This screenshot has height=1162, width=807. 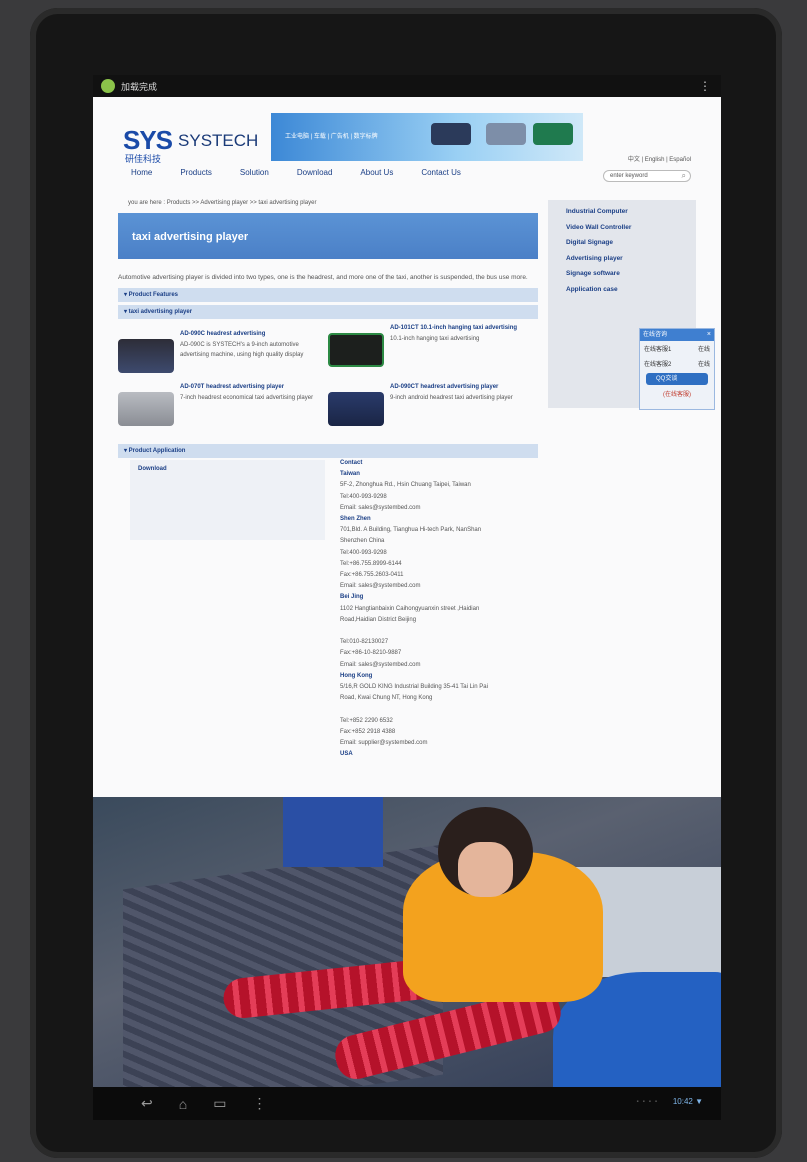 I want to click on nav-home: Home, so click(x=141, y=172).